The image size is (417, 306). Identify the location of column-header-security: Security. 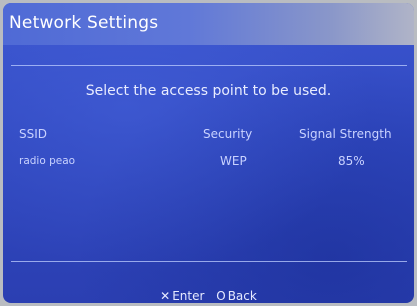
(228, 134).